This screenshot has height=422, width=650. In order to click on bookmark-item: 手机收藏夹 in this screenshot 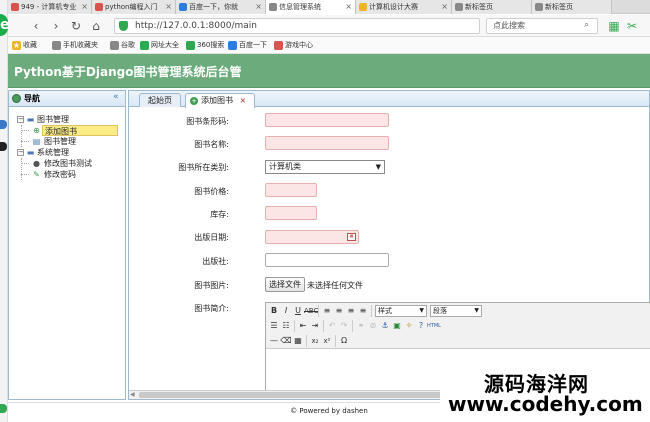, I will do `click(75, 45)`.